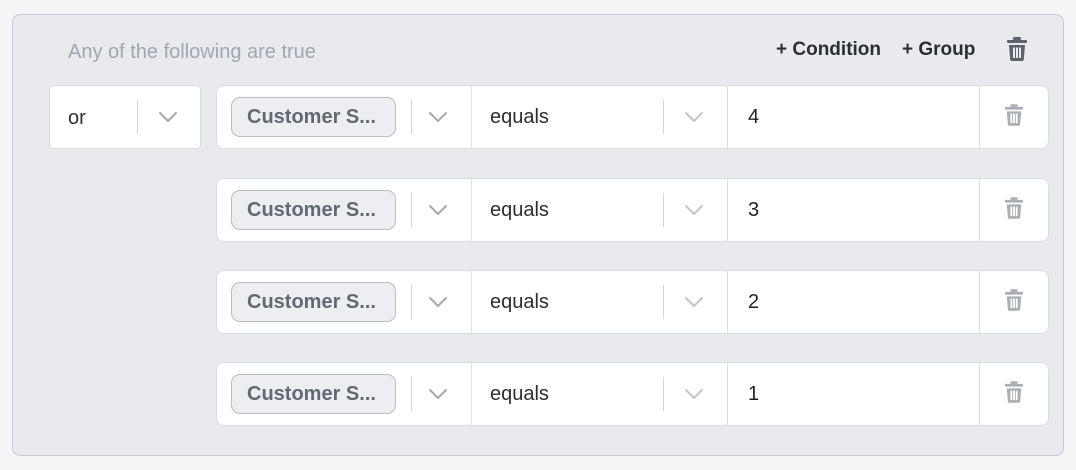  I want to click on condition-row: Customer S... equals 4, so click(632, 117).